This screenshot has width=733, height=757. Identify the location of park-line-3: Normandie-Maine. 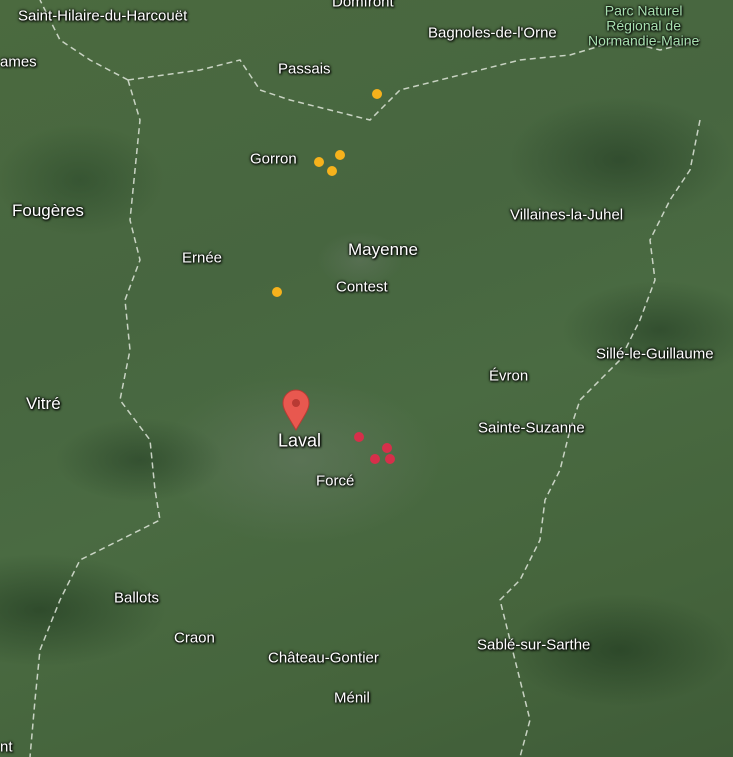
(644, 40).